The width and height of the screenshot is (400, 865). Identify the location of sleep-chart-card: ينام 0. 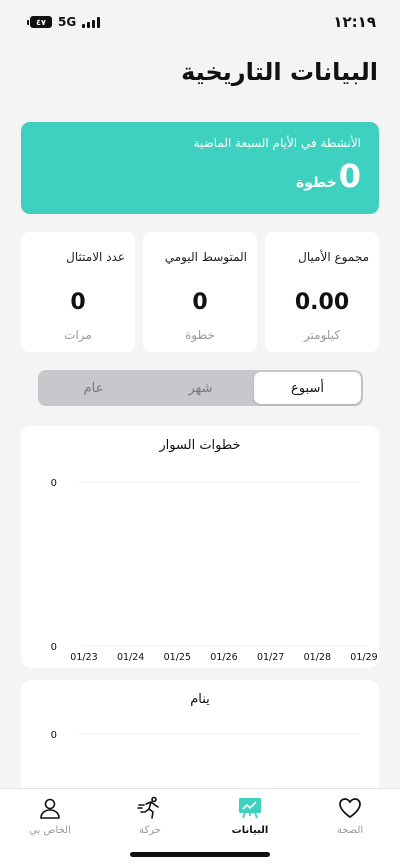
(200, 740).